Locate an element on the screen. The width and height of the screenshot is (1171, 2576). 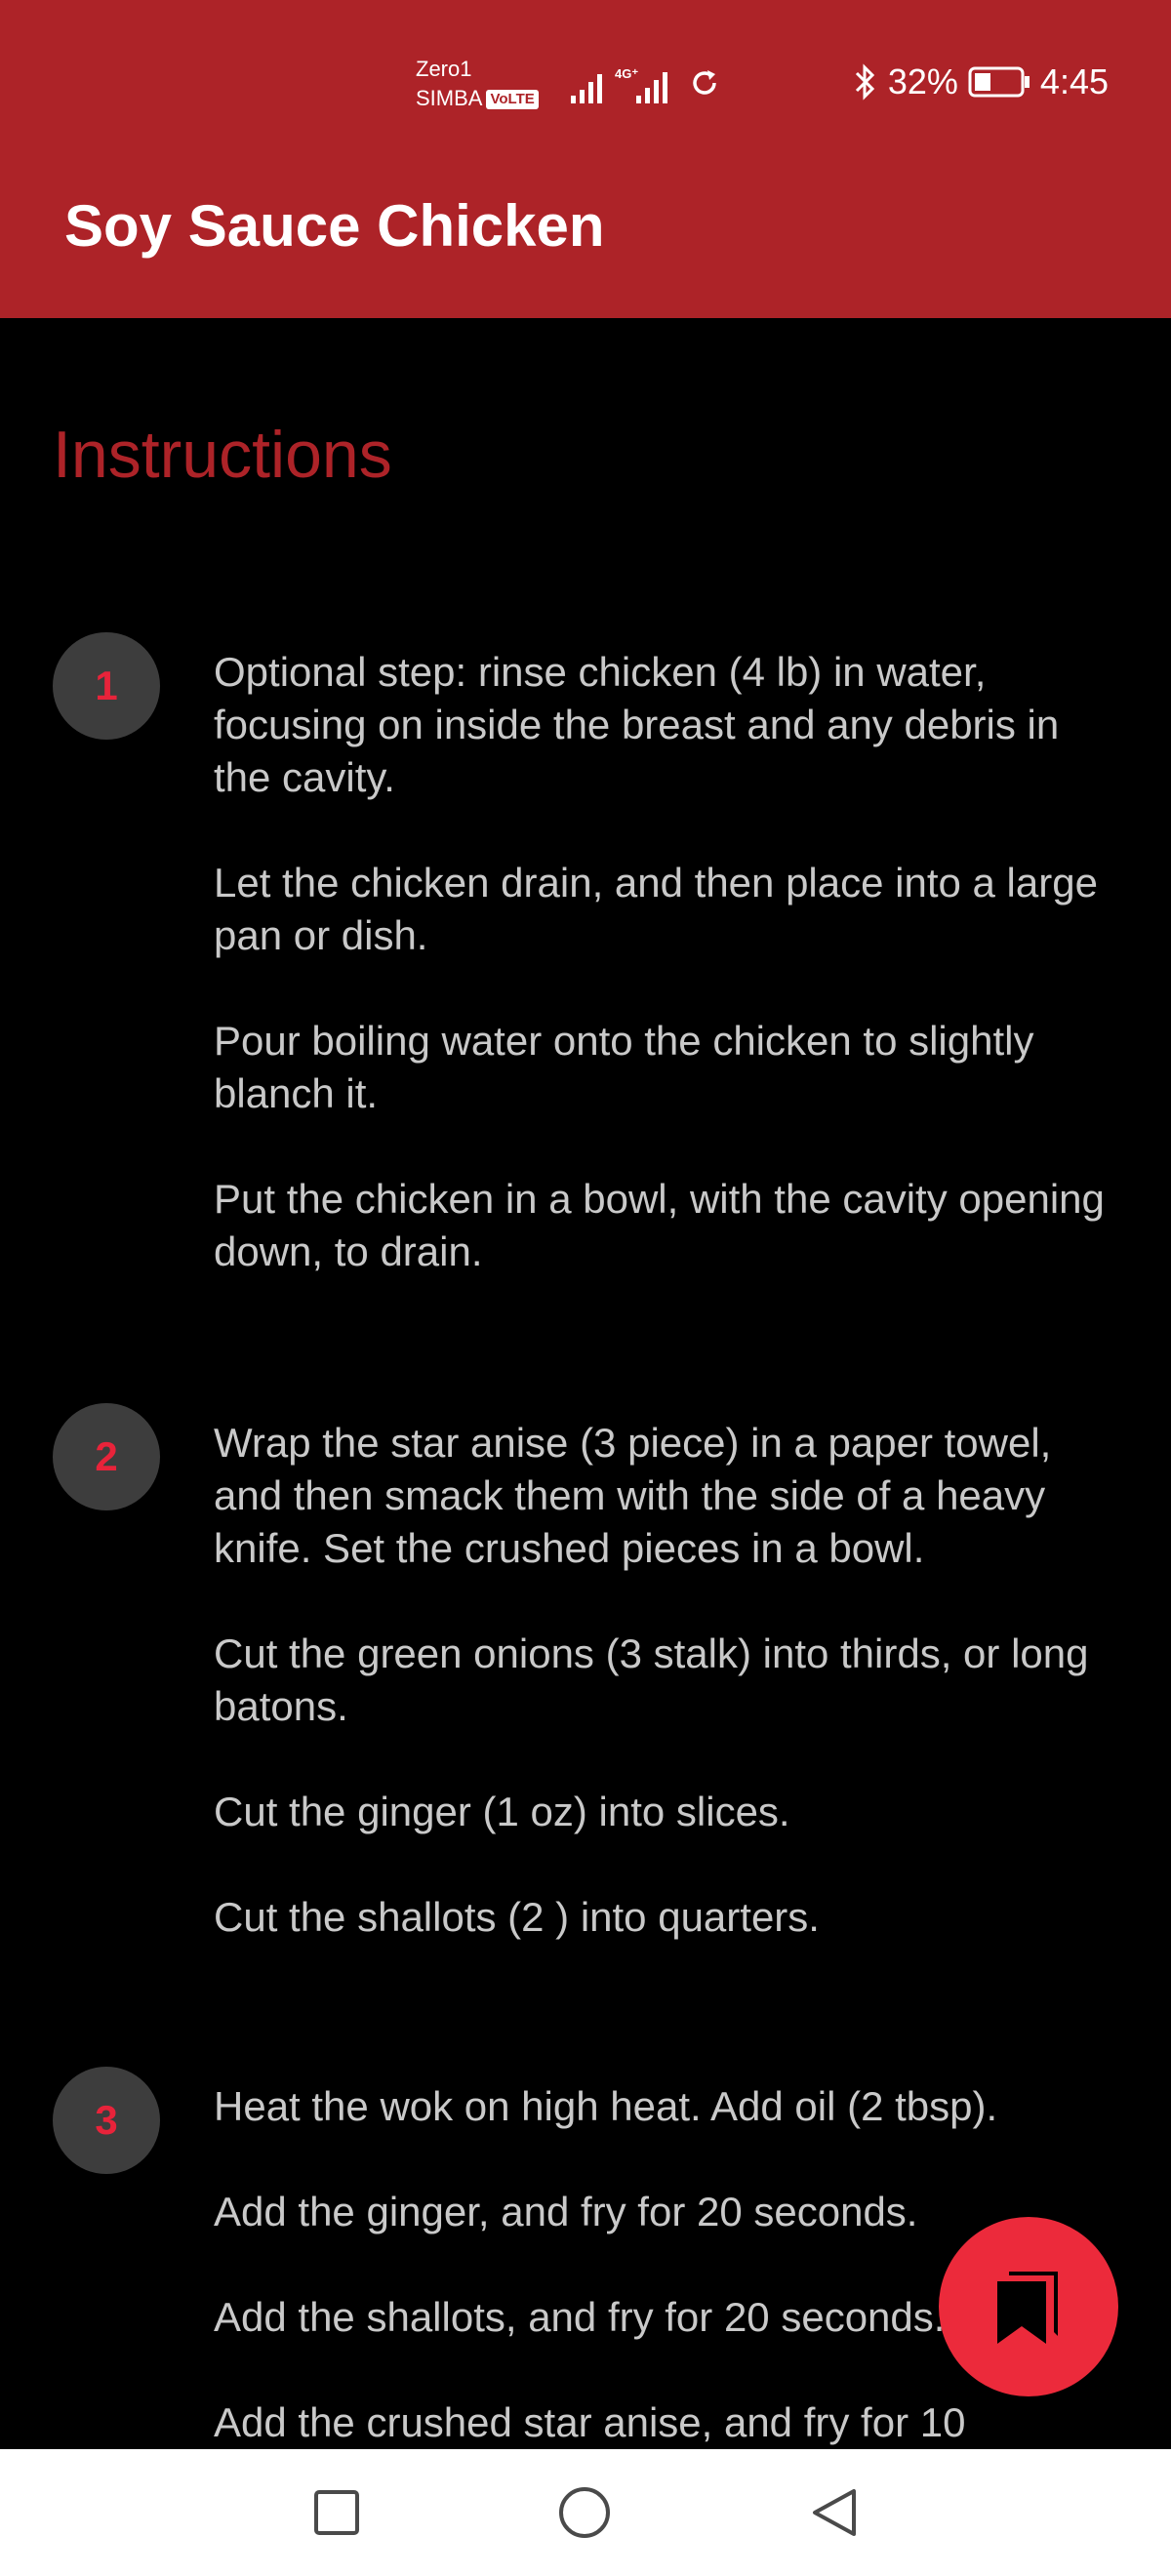
home-button is located at coordinates (584, 2512).